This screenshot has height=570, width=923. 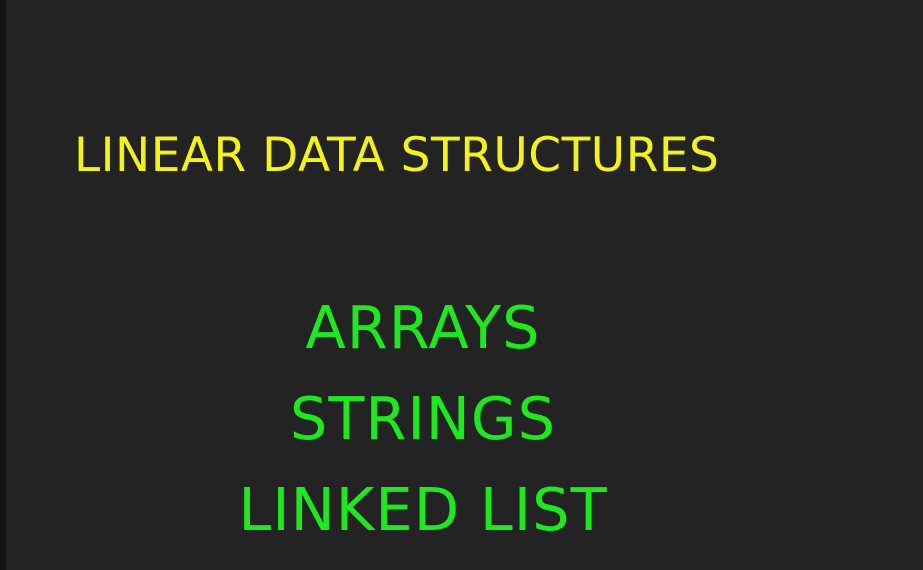 What do you see at coordinates (397, 155) in the screenshot?
I see `slide-title: LINEAR DATA STRUCTURES` at bounding box center [397, 155].